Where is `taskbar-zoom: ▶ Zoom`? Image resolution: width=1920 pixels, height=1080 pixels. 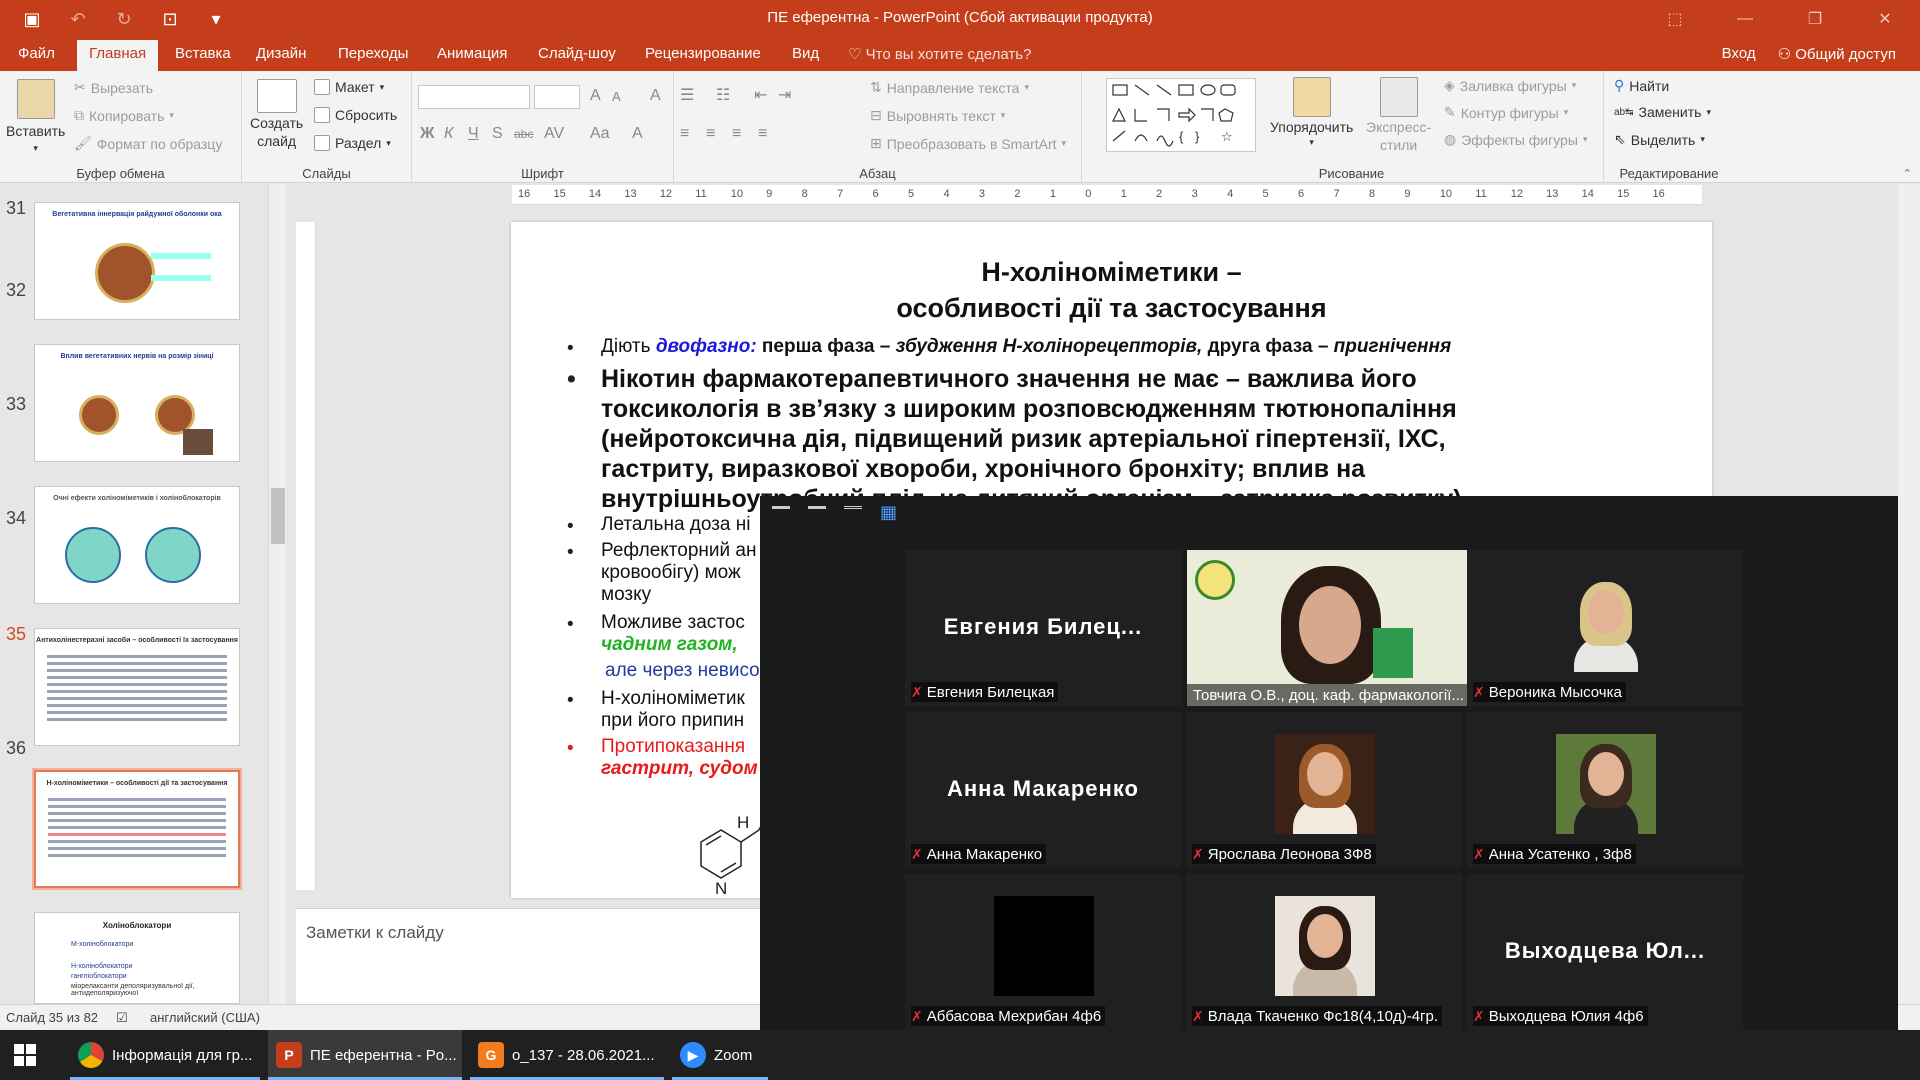
taskbar-zoom: ▶ Zoom is located at coordinates (720, 1055).